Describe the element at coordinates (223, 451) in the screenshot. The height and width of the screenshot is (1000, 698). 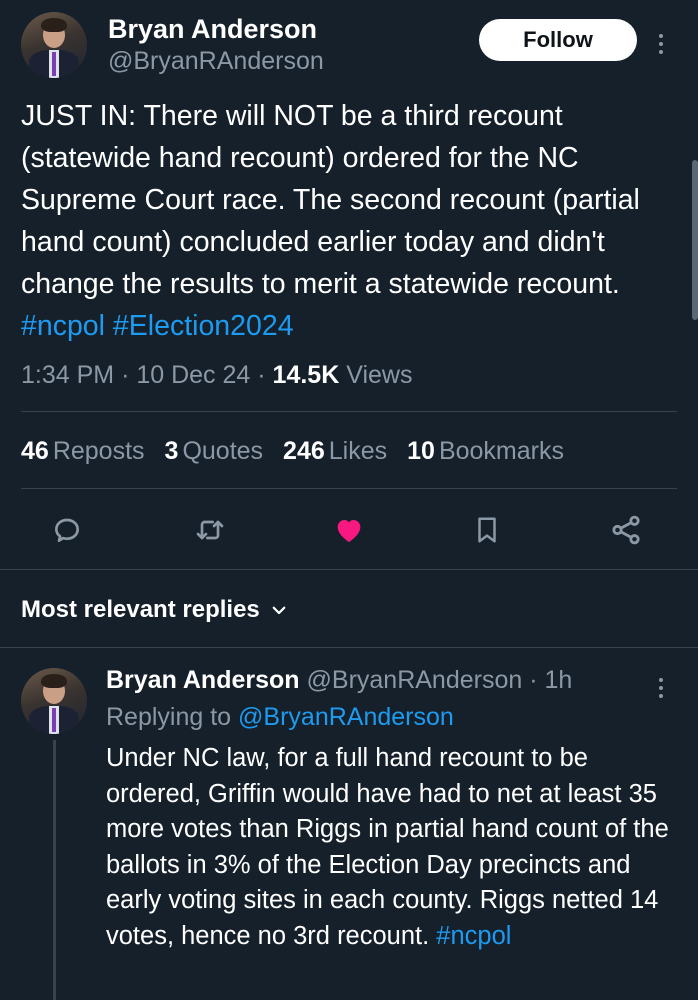
I see `quotes-label: Quotes` at that location.